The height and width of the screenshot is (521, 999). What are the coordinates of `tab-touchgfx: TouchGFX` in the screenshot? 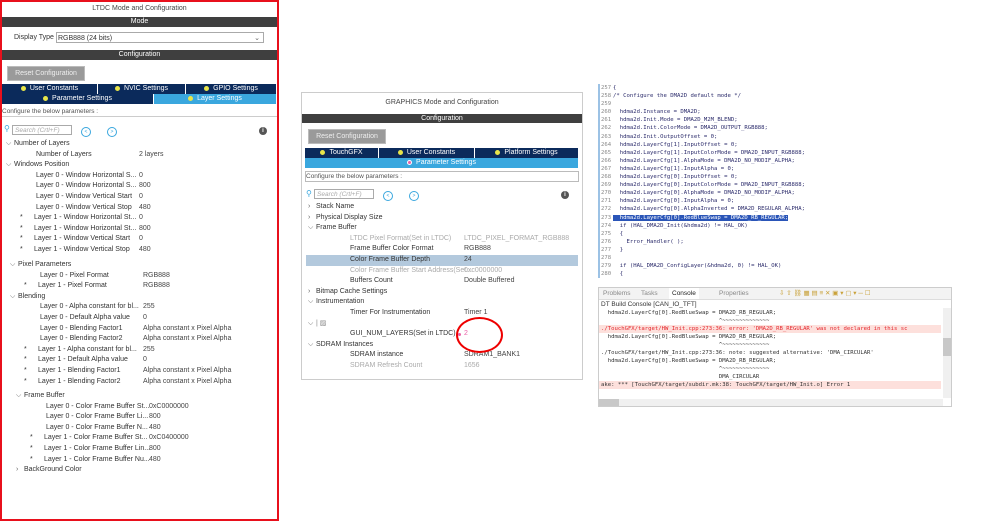 It's located at (342, 153).